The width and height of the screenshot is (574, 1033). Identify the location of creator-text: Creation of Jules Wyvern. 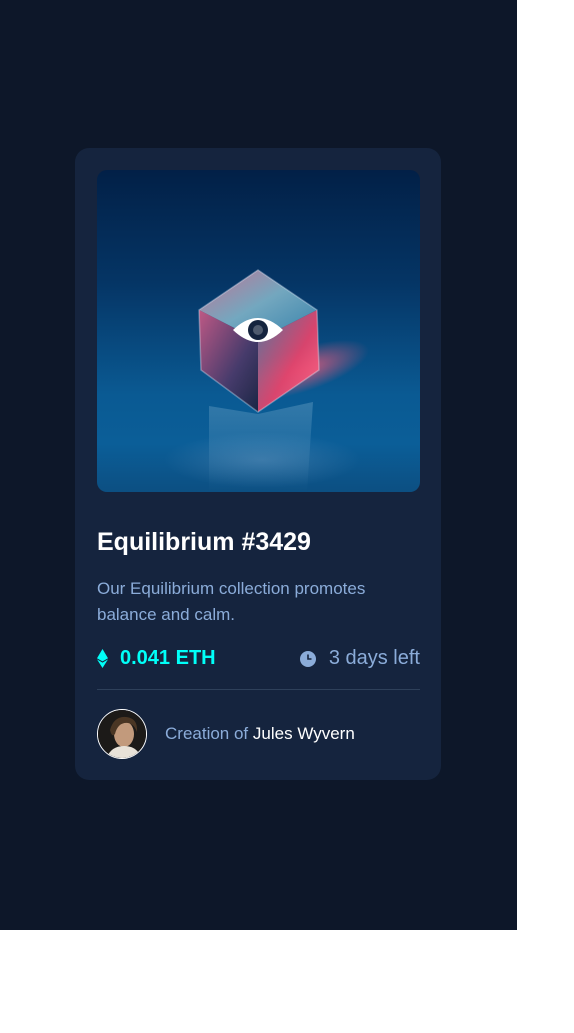
(260, 734).